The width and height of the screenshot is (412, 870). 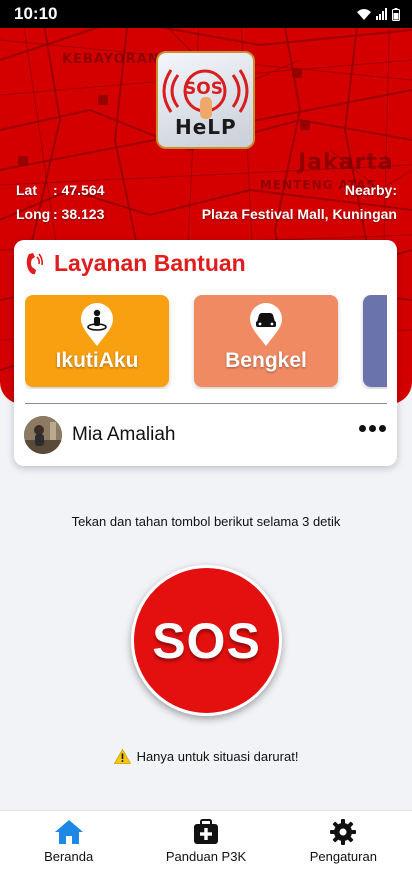 What do you see at coordinates (206, 403) in the screenshot?
I see `card-divider` at bounding box center [206, 403].